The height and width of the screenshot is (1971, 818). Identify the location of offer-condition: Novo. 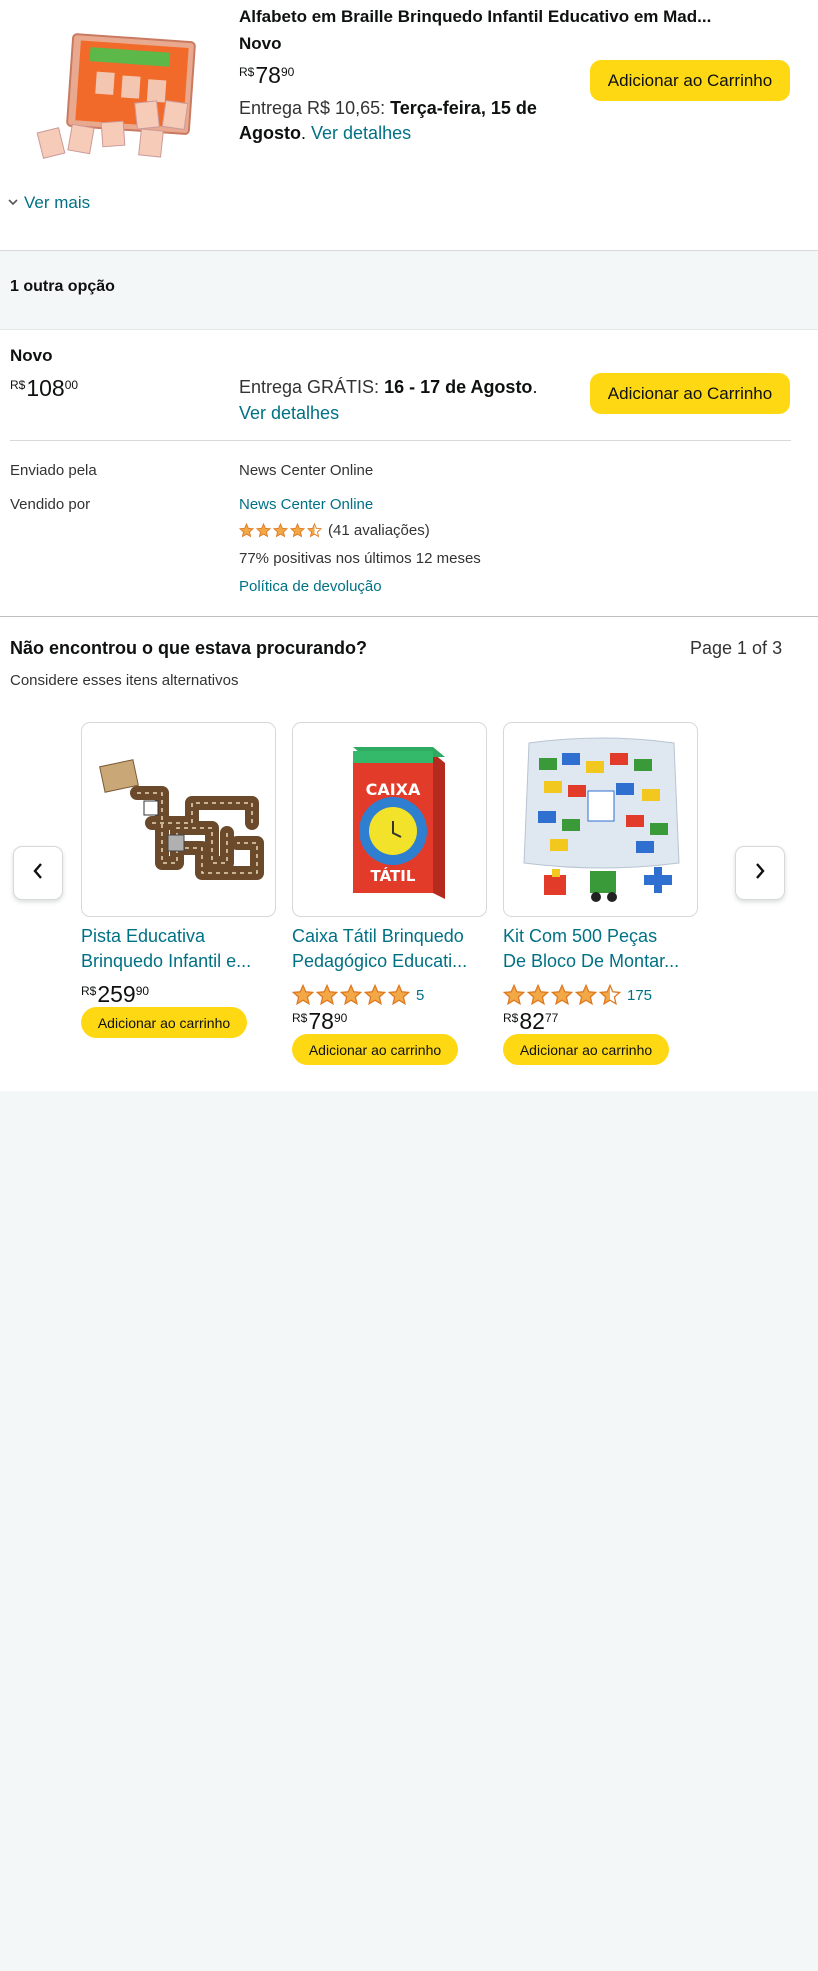
(31, 355).